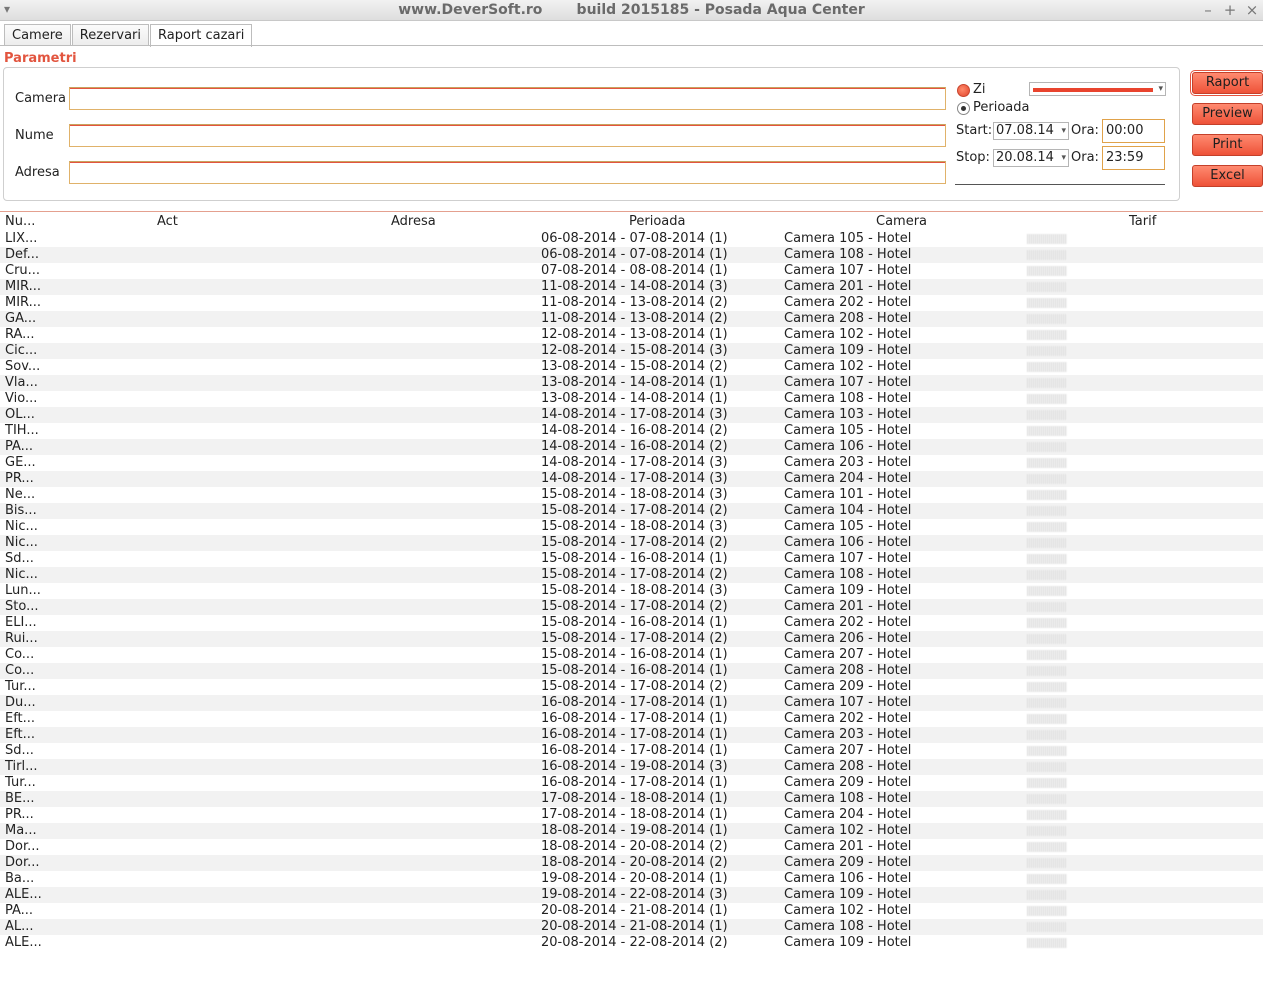  What do you see at coordinates (167, 221) in the screenshot?
I see `column-header-act: Act` at bounding box center [167, 221].